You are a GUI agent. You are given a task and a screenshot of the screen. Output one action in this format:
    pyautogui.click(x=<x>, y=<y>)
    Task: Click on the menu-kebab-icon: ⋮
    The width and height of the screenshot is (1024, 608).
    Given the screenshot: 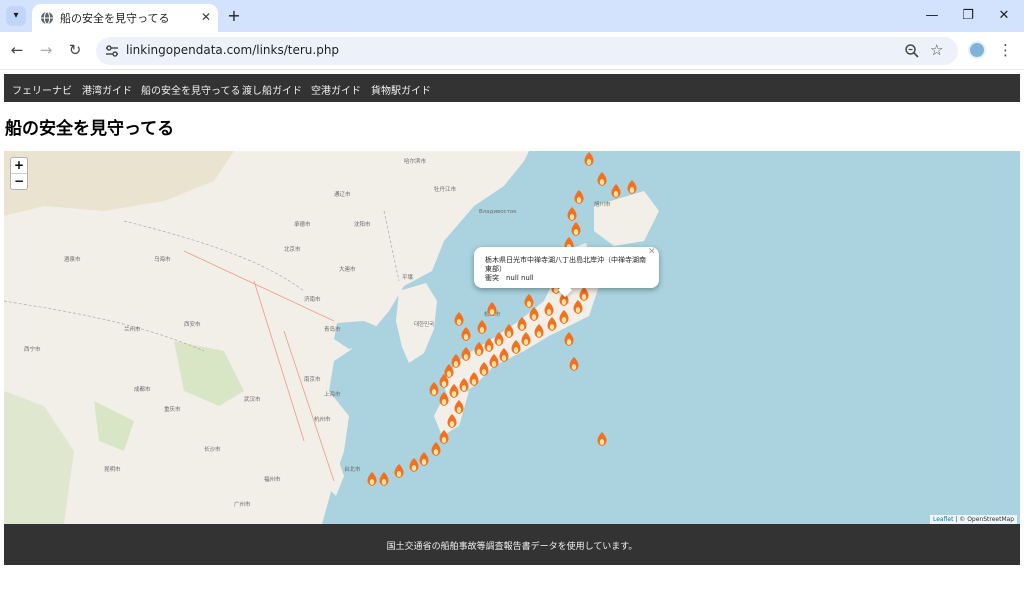 What is the action you would take?
    pyautogui.click(x=1005, y=50)
    